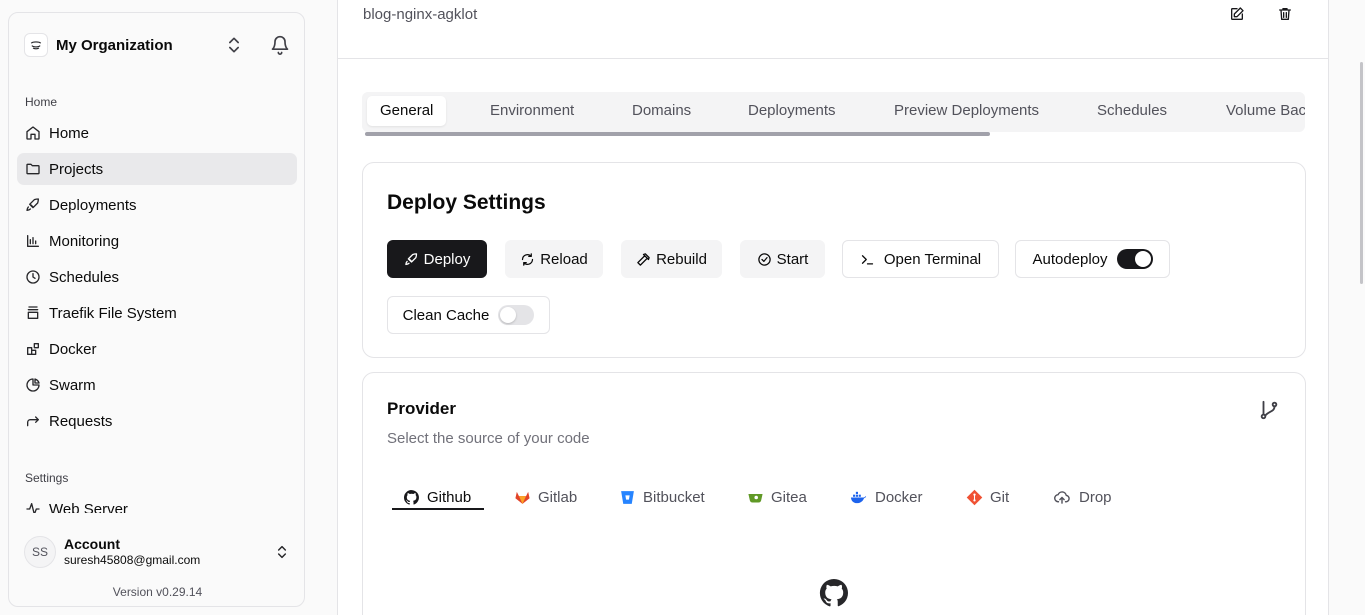 This screenshot has width=1365, height=615. What do you see at coordinates (899, 497) in the screenshot?
I see `provider-tab-label: Docker` at bounding box center [899, 497].